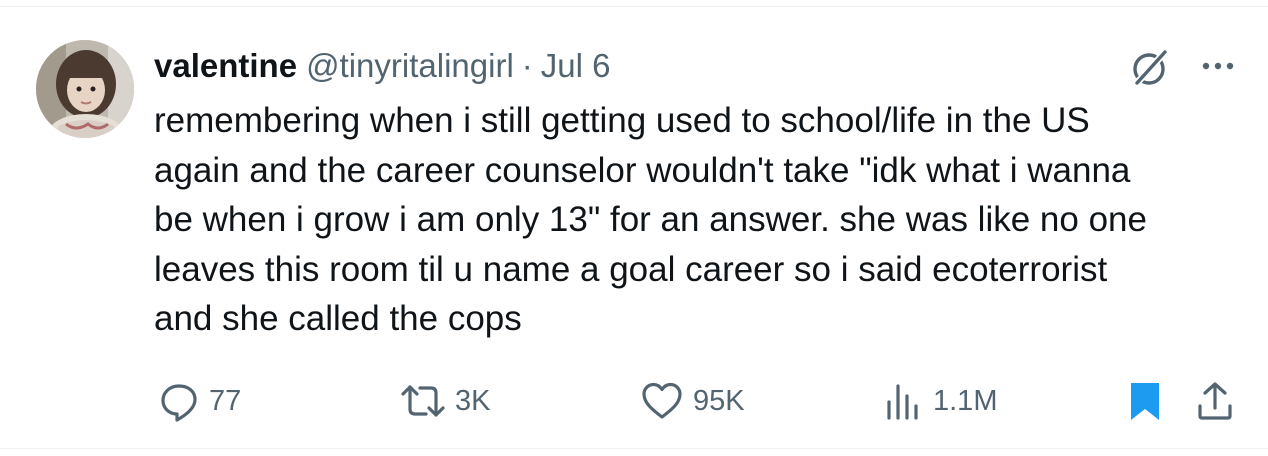 This screenshot has height=456, width=1268. What do you see at coordinates (662, 401) in the screenshot?
I see `heart-icon` at bounding box center [662, 401].